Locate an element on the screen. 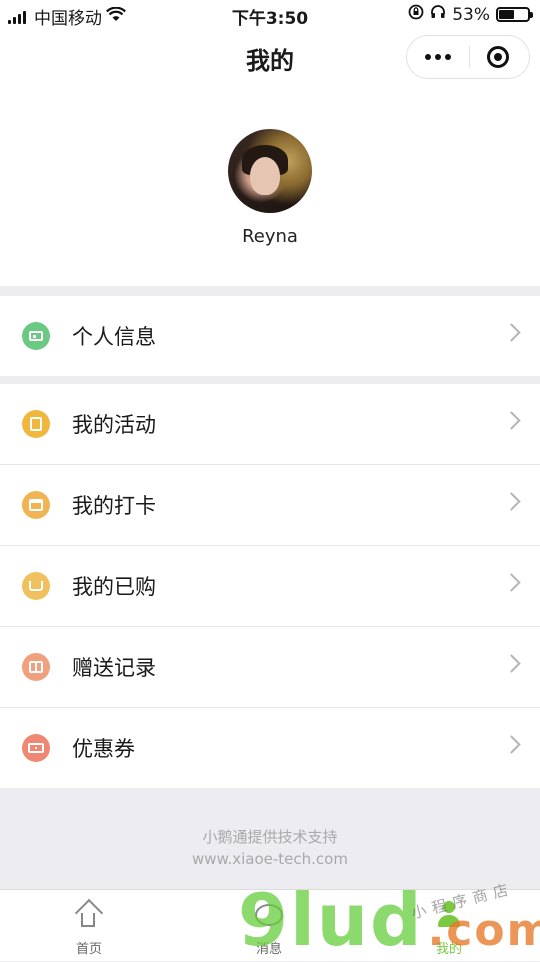  headphones-icon is located at coordinates (438, 14).